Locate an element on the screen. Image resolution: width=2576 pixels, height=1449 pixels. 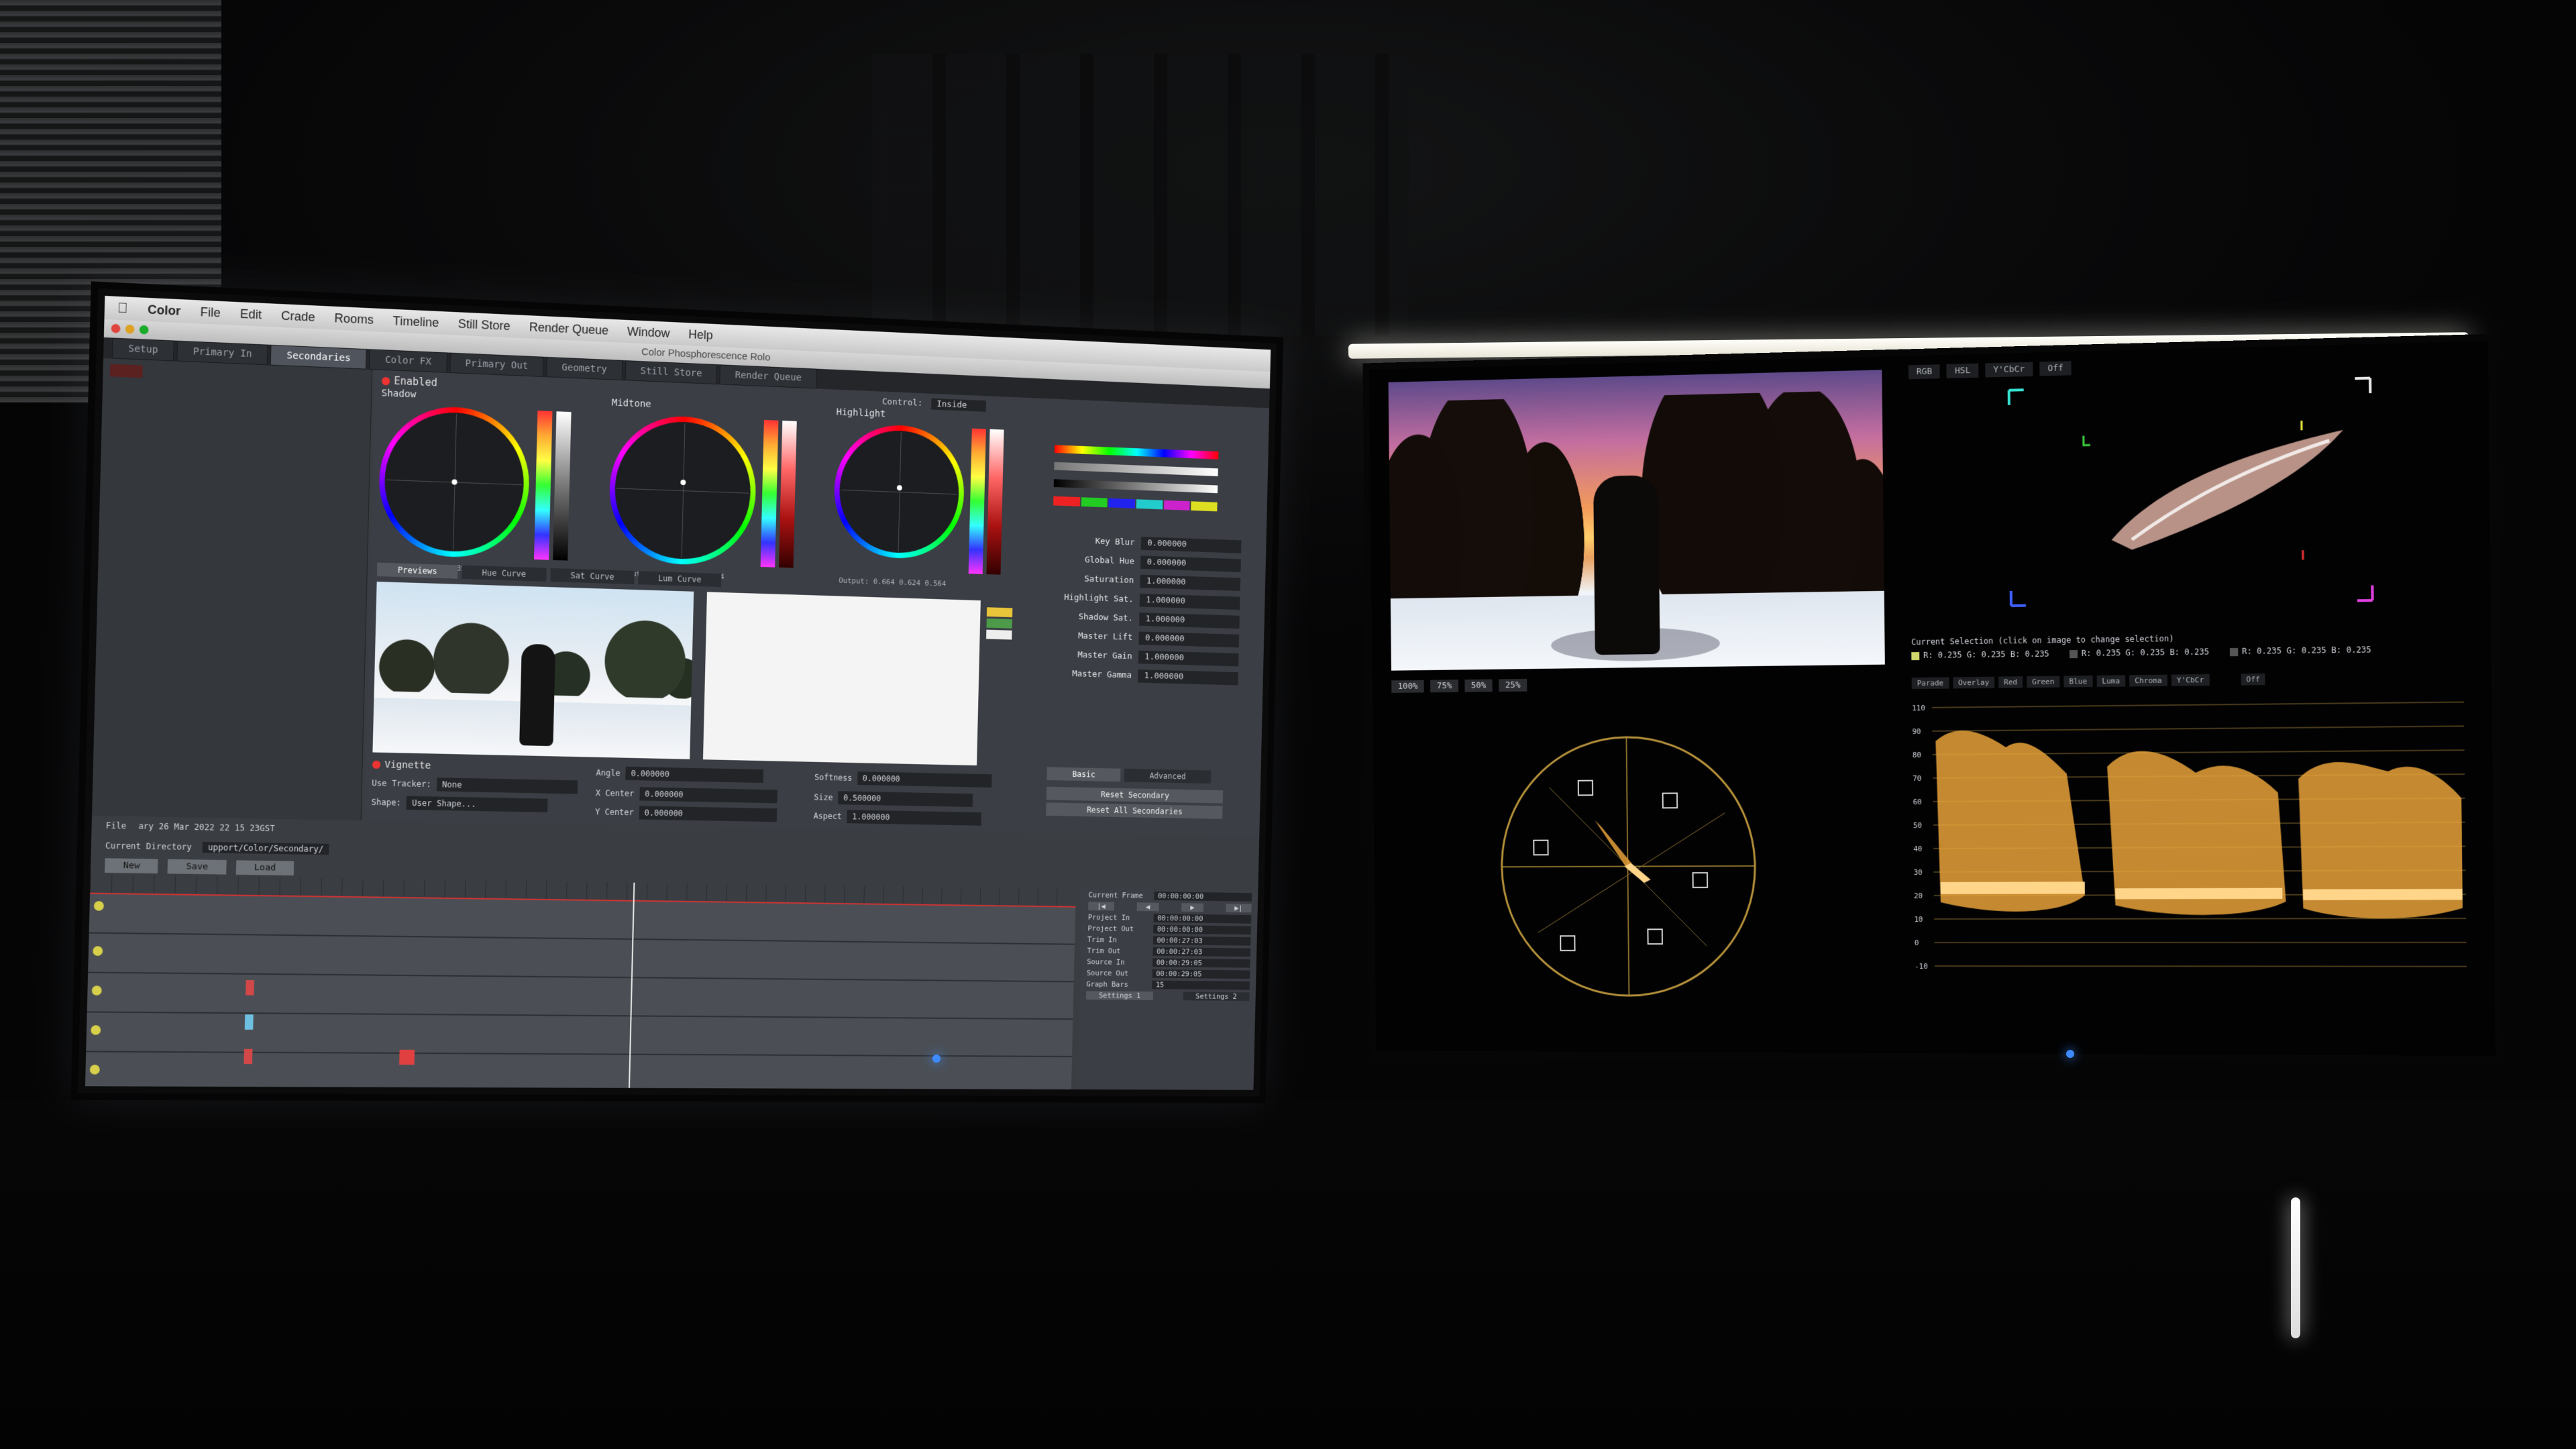
use-tracker-value: None is located at coordinates (507, 785).